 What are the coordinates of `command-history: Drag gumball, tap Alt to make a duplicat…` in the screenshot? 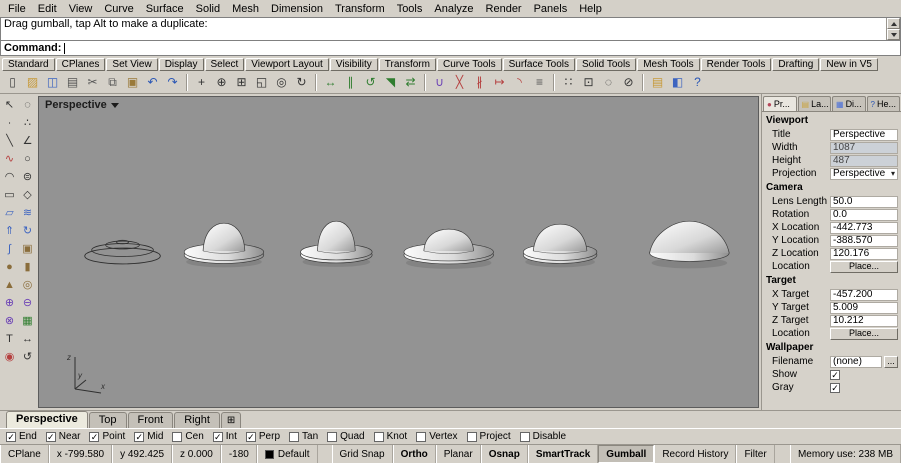 It's located at (450, 29).